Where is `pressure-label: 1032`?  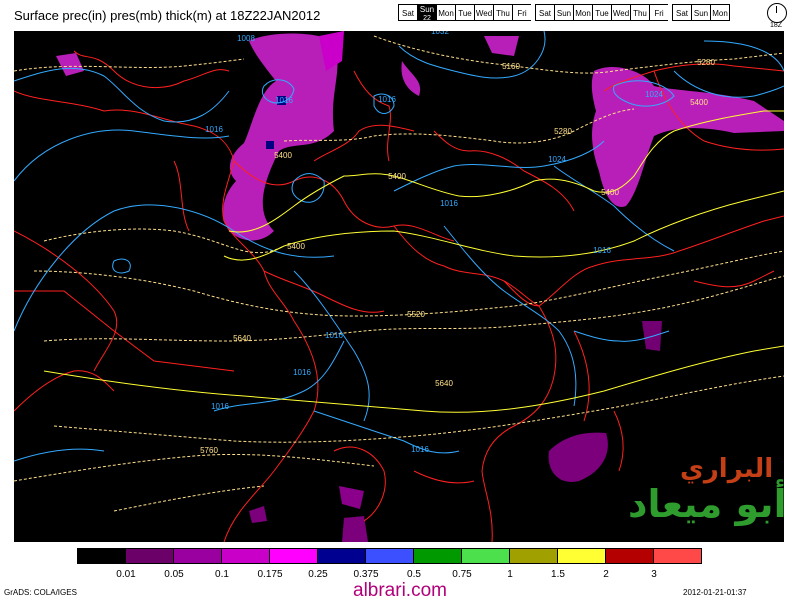 pressure-label: 1032 is located at coordinates (440, 33).